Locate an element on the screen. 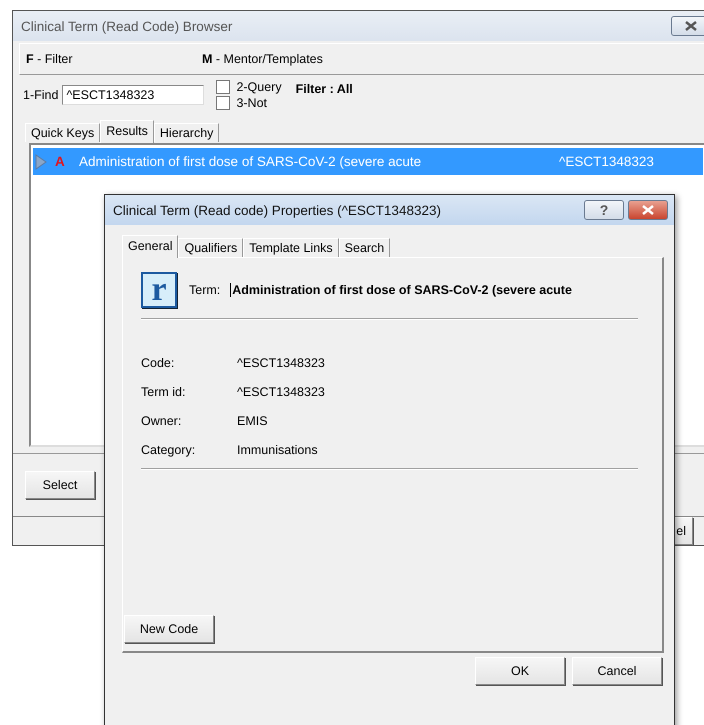 This screenshot has height=725, width=704. read-code-logo: r is located at coordinates (159, 290).